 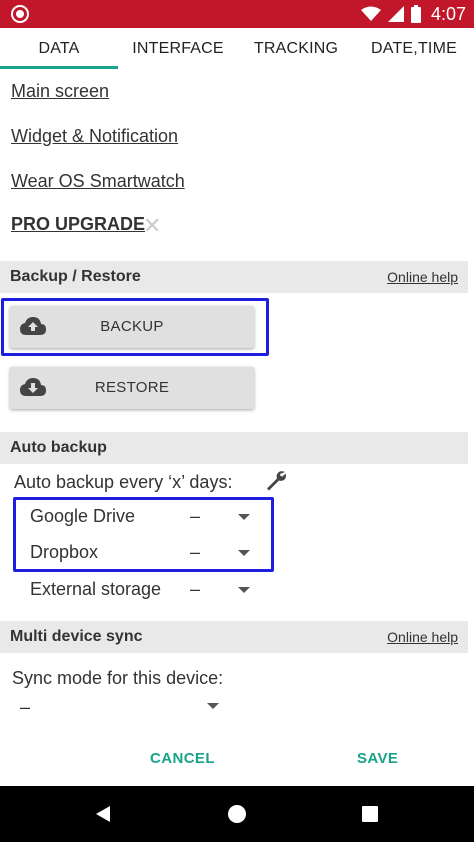 What do you see at coordinates (59, 48) in the screenshot?
I see `tab-data: DATA` at bounding box center [59, 48].